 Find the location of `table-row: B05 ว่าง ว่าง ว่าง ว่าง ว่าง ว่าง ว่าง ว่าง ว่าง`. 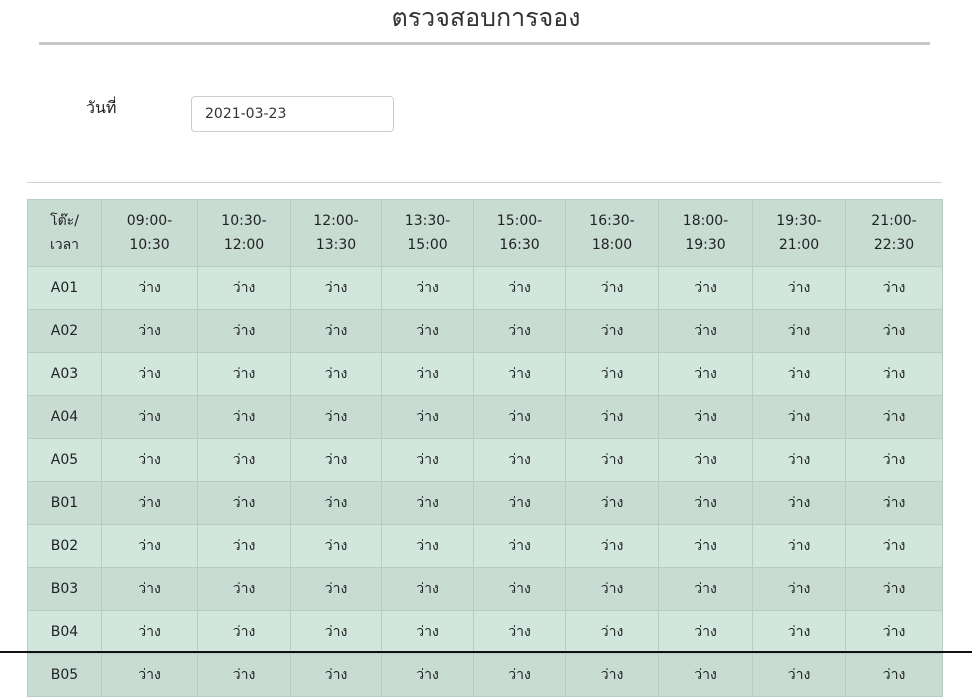

table-row: B05 ว่าง ว่าง ว่าง ว่าง ว่าง ว่าง ว่าง ว่าง ว่าง is located at coordinates (485, 675).